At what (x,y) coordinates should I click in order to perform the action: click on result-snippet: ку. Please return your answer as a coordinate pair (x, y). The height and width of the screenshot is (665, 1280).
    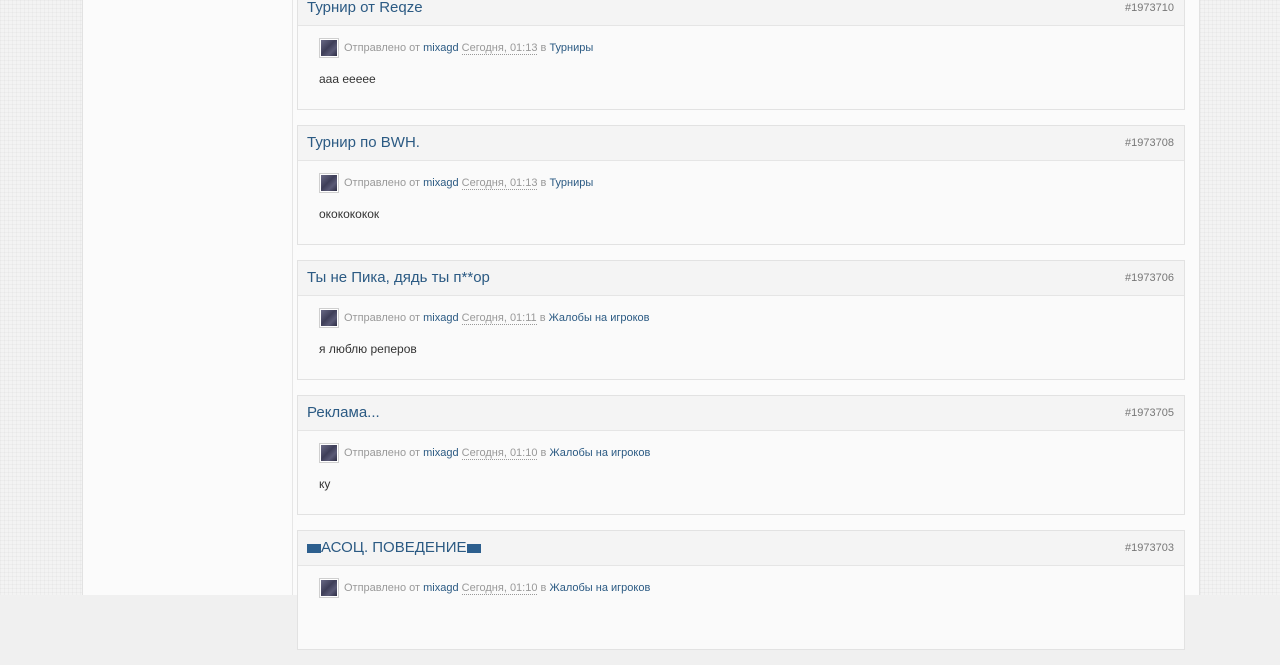
    Looking at the image, I should click on (325, 484).